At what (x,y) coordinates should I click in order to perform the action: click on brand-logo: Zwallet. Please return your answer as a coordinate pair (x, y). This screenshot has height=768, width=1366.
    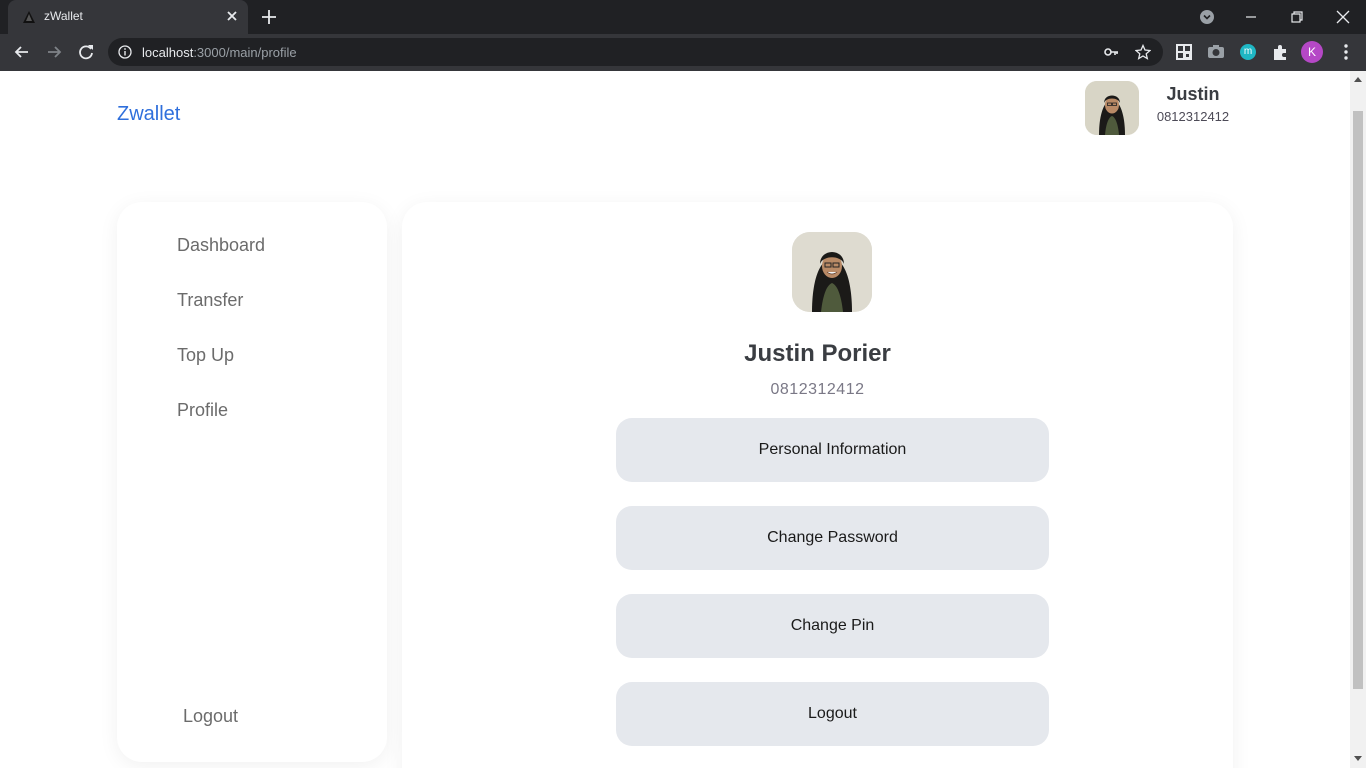
    Looking at the image, I should click on (148, 114).